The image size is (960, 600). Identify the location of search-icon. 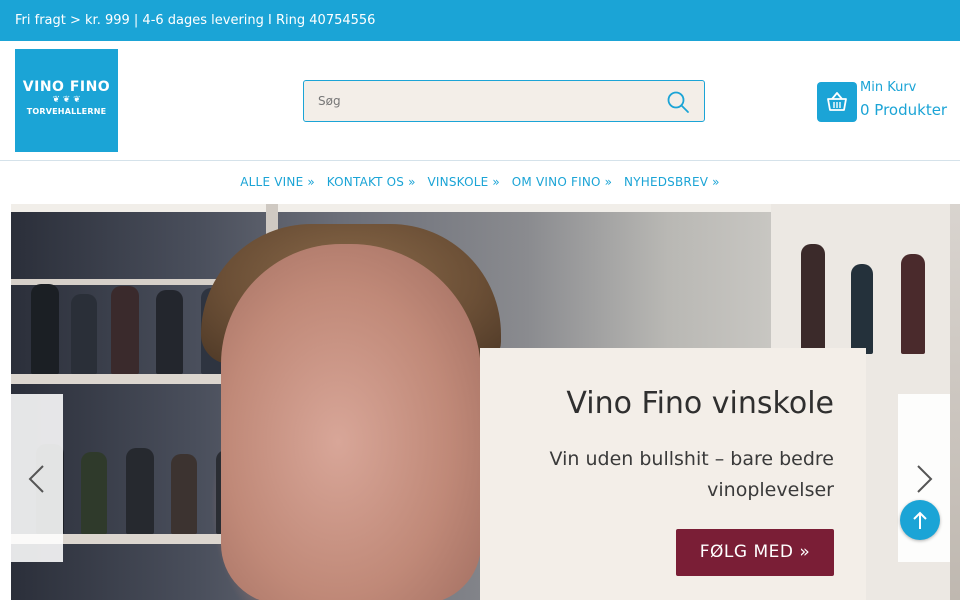
(678, 102).